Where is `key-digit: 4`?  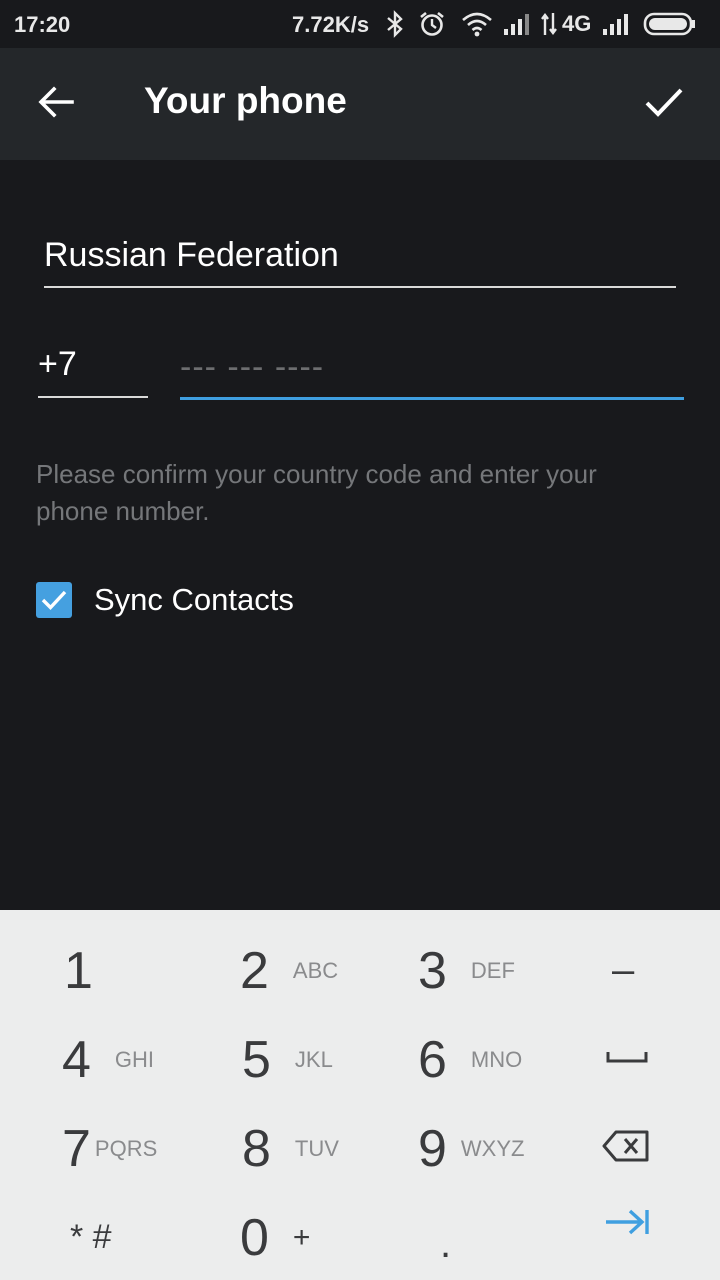 key-digit: 4 is located at coordinates (76, 1059).